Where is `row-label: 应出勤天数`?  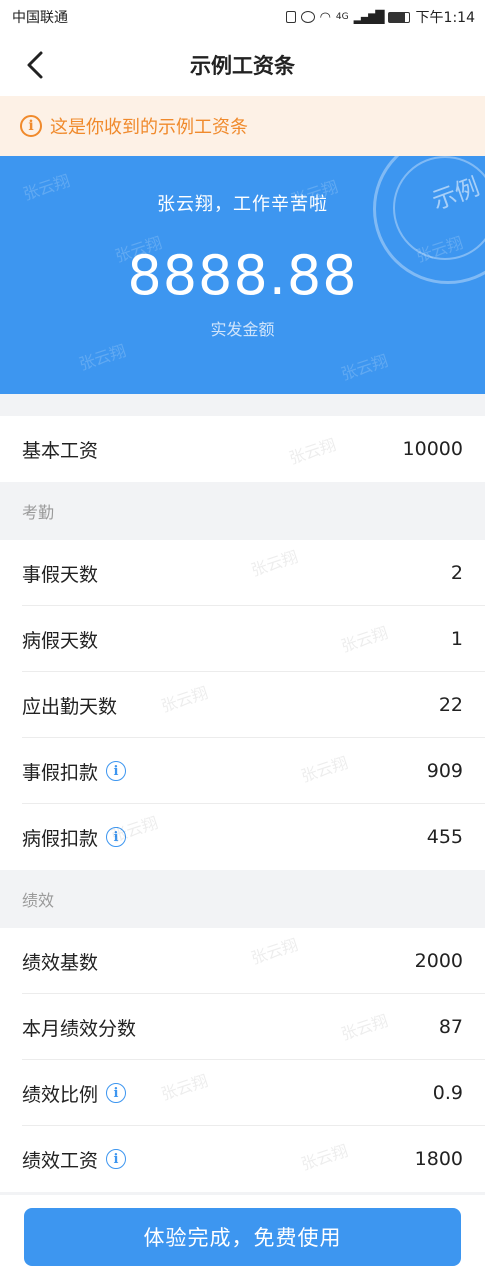
row-label: 应出勤天数 is located at coordinates (70, 706).